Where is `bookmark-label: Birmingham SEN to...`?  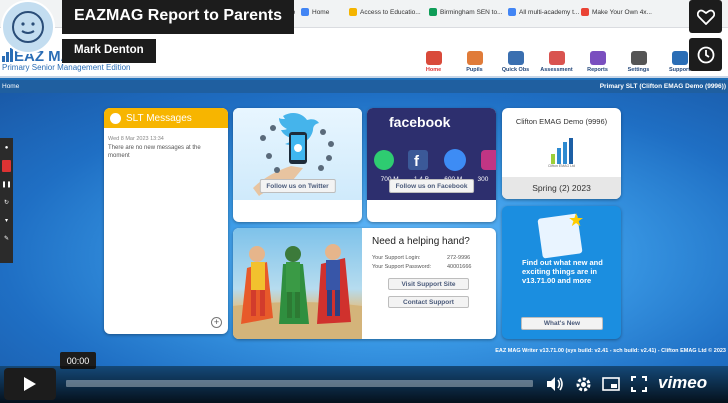 bookmark-label: Birmingham SEN to... is located at coordinates (471, 12).